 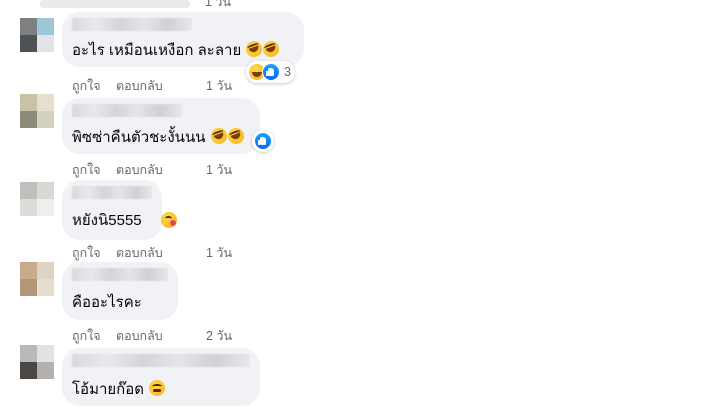 I want to click on reaction-summary, so click(x=263, y=141).